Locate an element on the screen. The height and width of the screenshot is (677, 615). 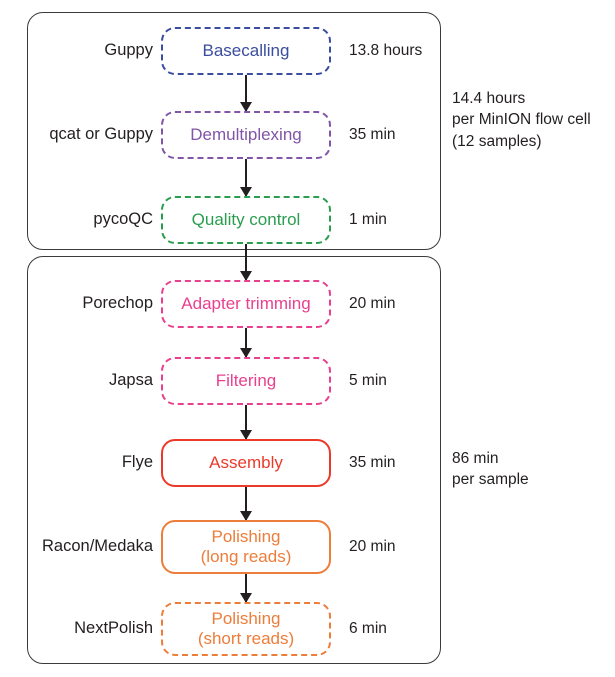
stage-label: Filtering is located at coordinates (246, 381).